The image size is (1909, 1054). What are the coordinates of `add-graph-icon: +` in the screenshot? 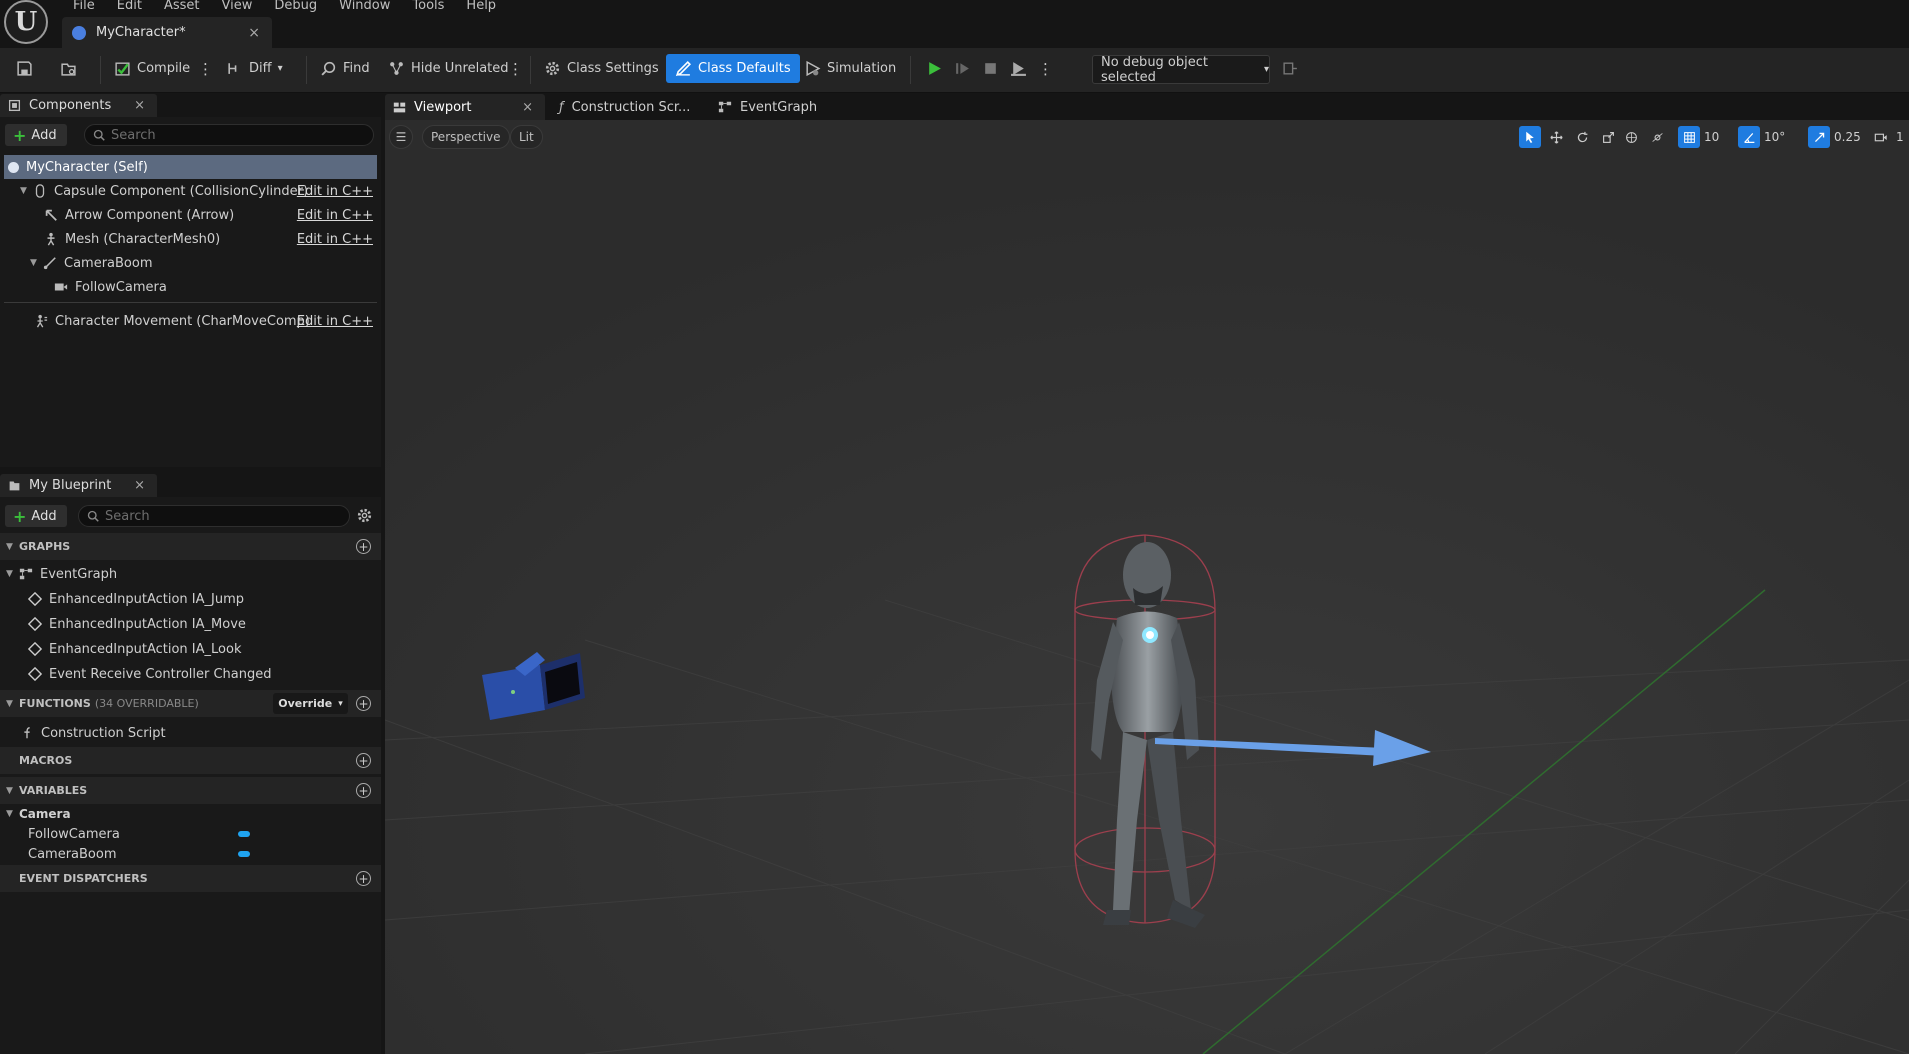 It's located at (363, 546).